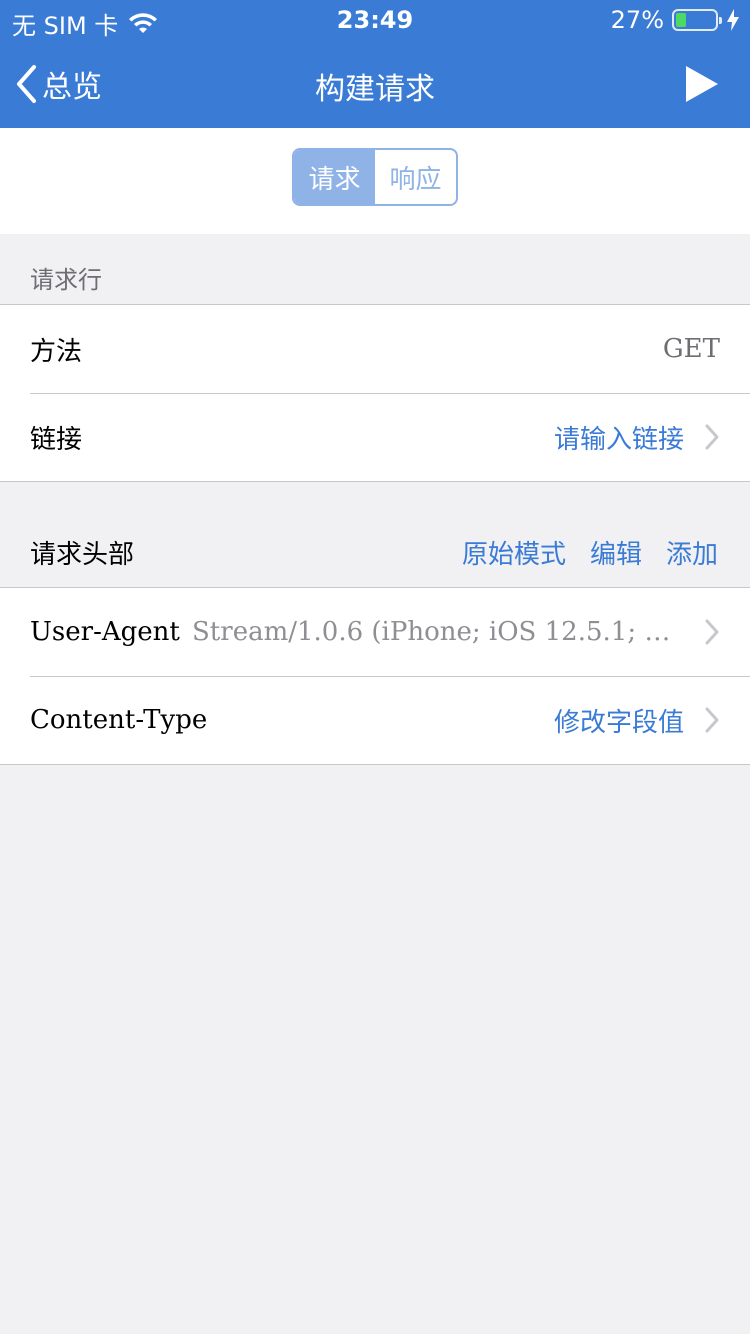  Describe the element at coordinates (375, 552) in the screenshot. I see `section-header-request-headers: 请求头部 原始模式 编辑 添加` at that location.